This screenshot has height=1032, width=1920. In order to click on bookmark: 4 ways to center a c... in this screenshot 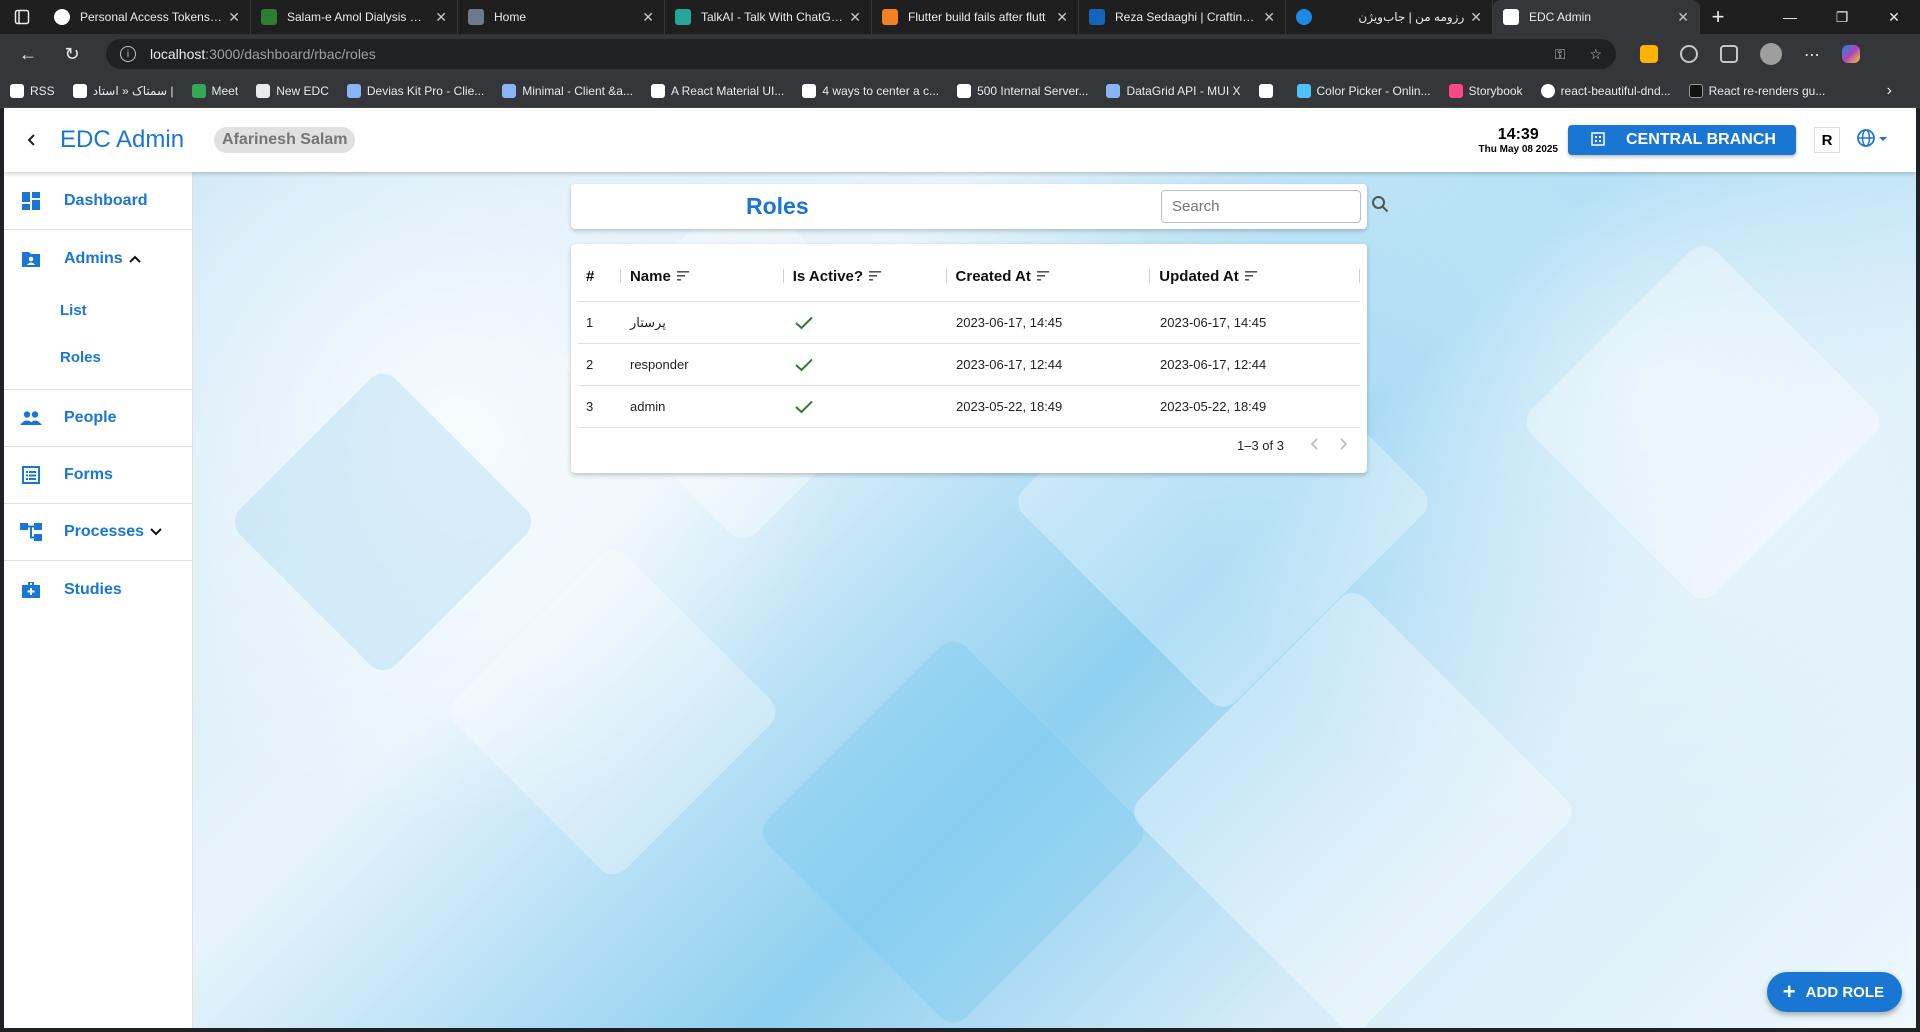, I will do `click(870, 90)`.